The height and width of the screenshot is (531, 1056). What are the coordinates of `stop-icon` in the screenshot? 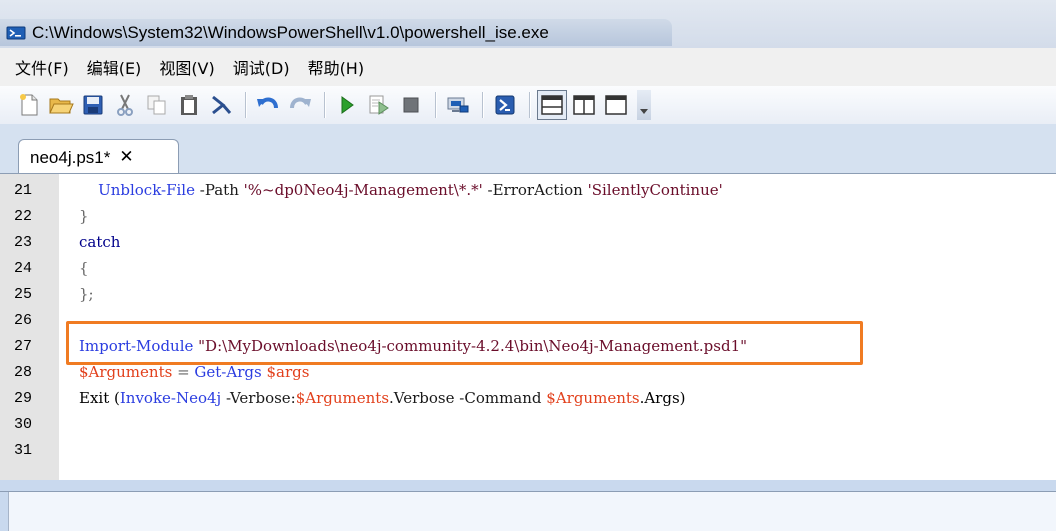 It's located at (411, 105).